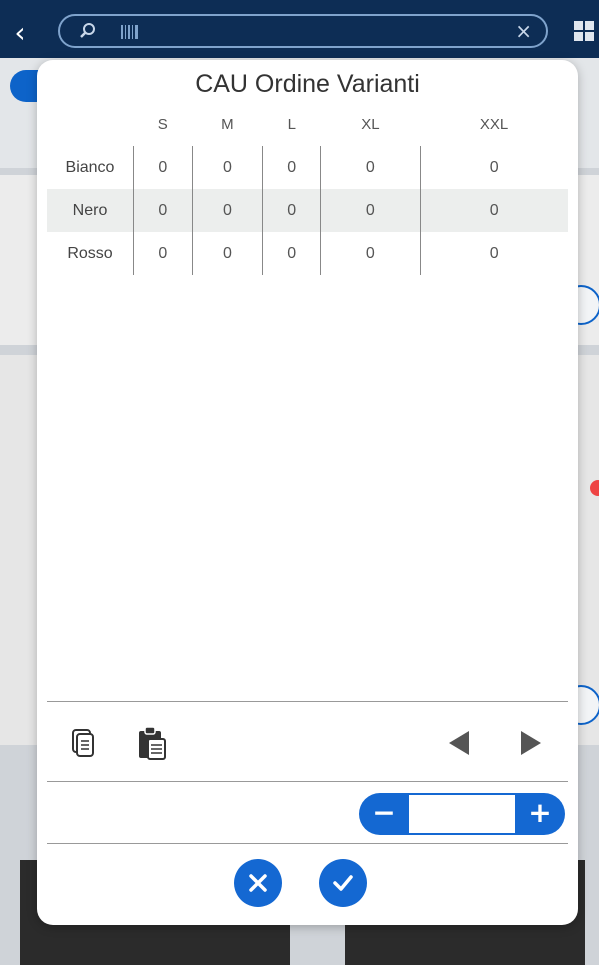 Image resolution: width=599 pixels, height=965 pixels. Describe the element at coordinates (307, 84) in the screenshot. I see `dialog-title: CAU Ordine Varianti` at that location.